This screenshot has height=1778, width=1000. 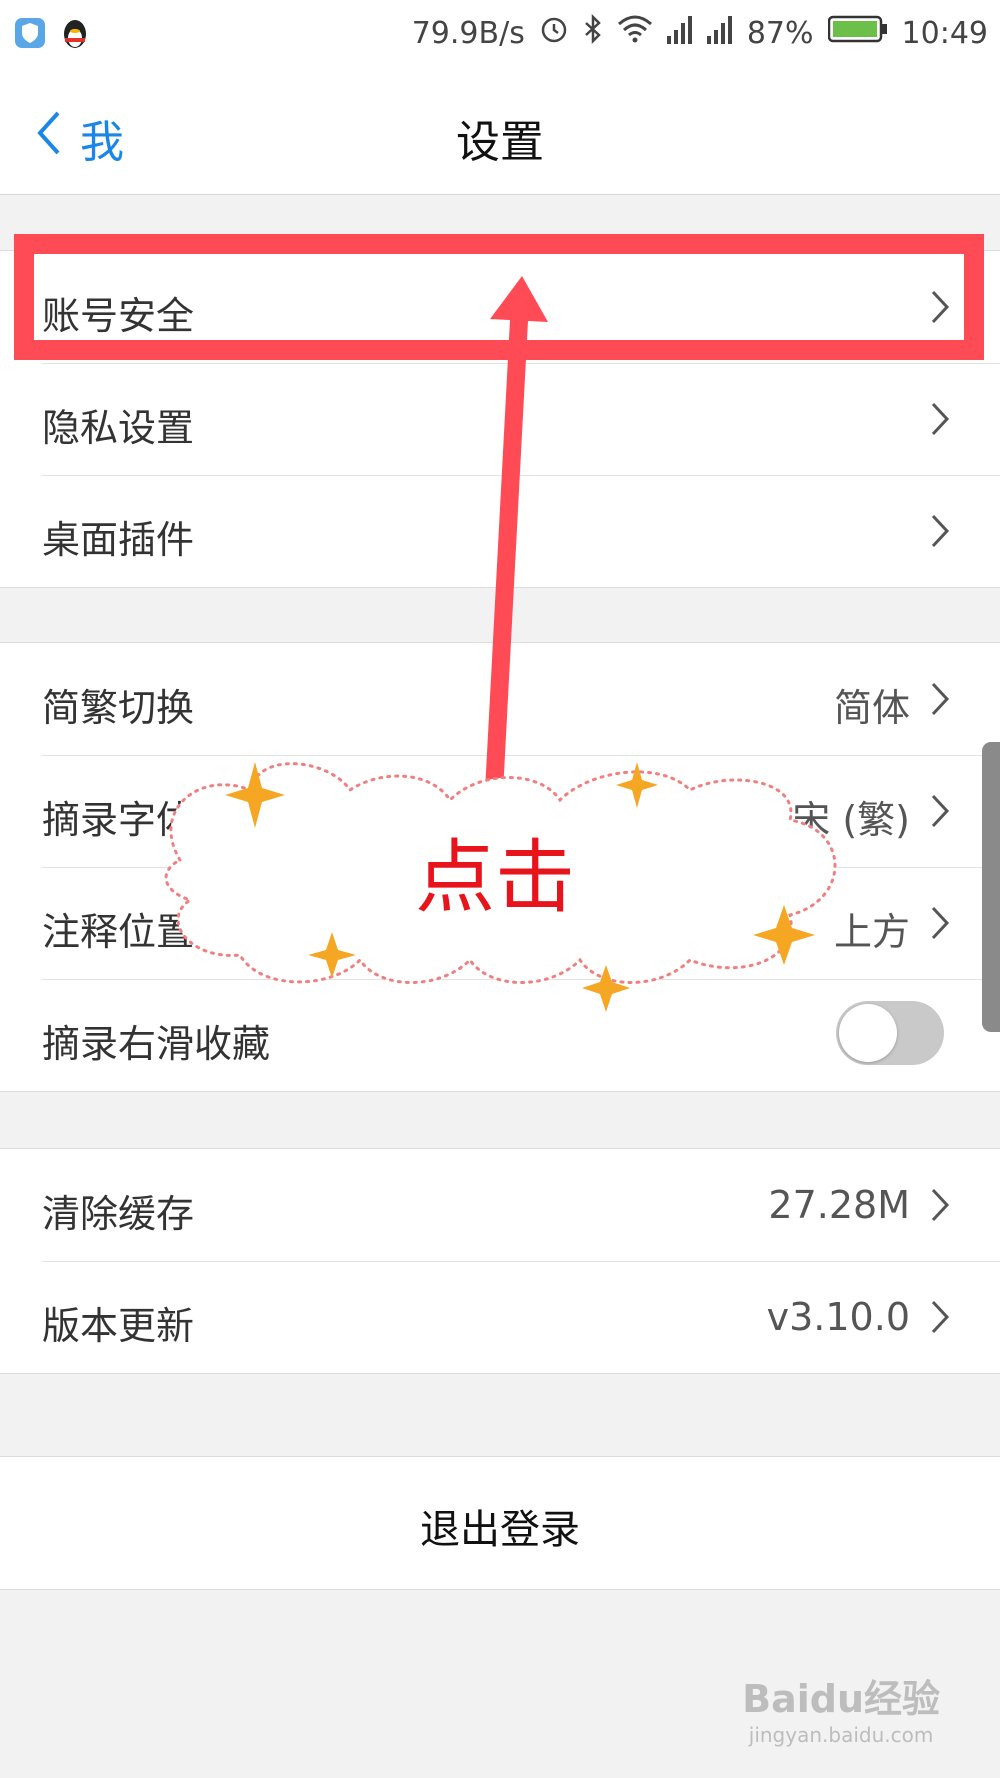 I want to click on watermark-url: jingyan.baidu.com, so click(x=841, y=1735).